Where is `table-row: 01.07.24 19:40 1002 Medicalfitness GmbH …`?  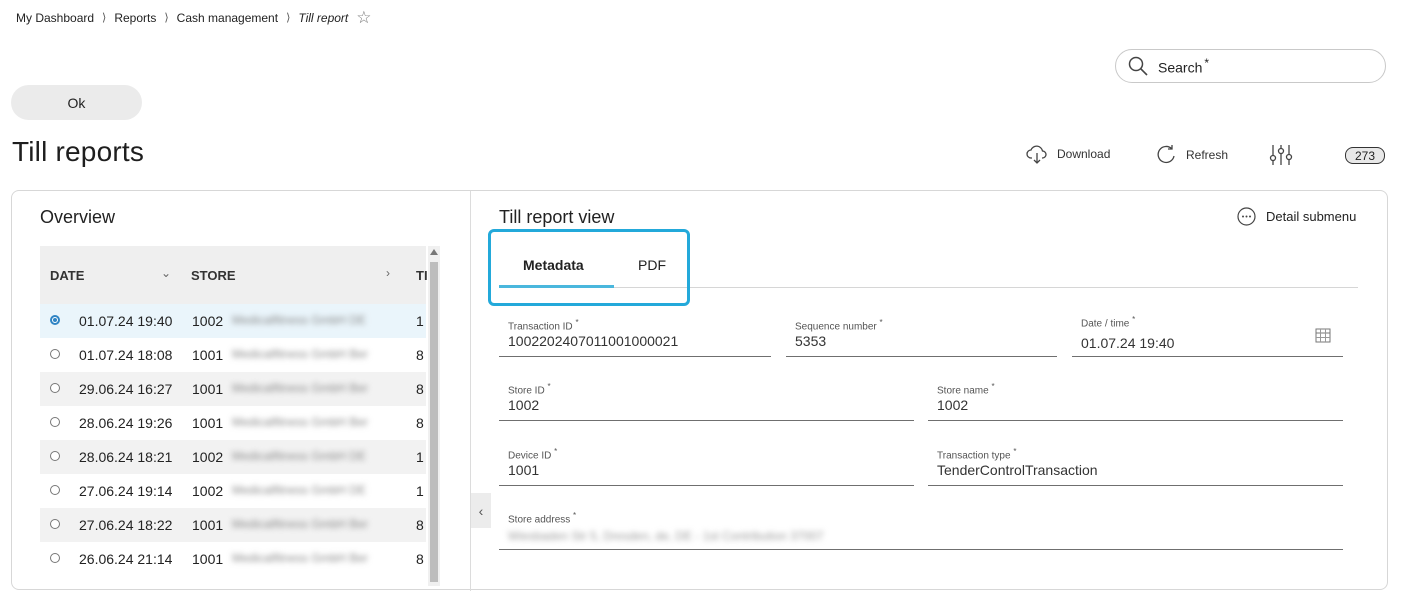
table-row: 01.07.24 19:40 1002 Medicalfitness GmbH … is located at coordinates (233, 321).